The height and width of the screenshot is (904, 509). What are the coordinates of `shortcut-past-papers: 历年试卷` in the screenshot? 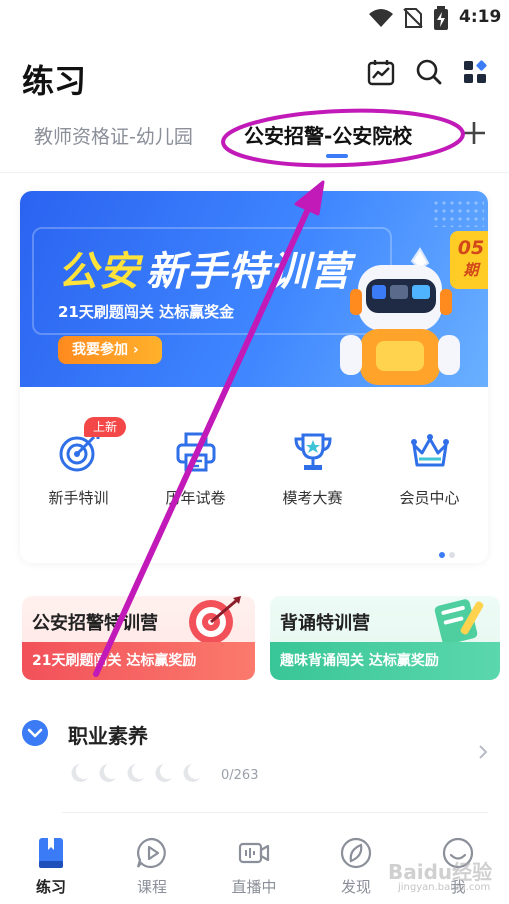 It's located at (195, 469).